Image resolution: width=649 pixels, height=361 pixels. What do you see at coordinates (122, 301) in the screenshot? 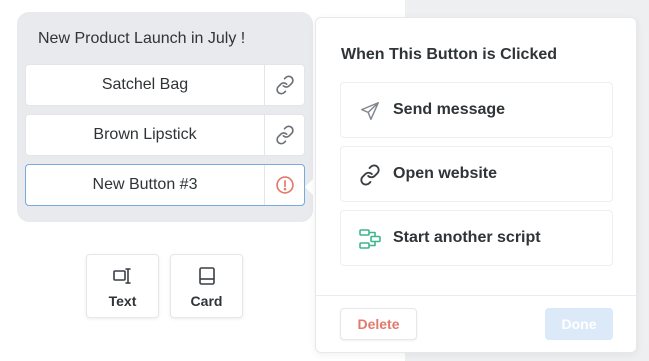
I see `tool-label: Text` at bounding box center [122, 301].